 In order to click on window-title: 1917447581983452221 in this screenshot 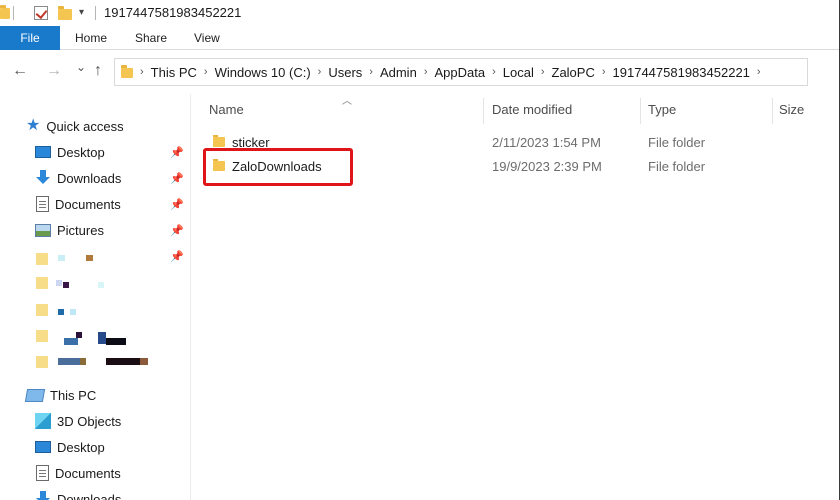, I will do `click(173, 12)`.